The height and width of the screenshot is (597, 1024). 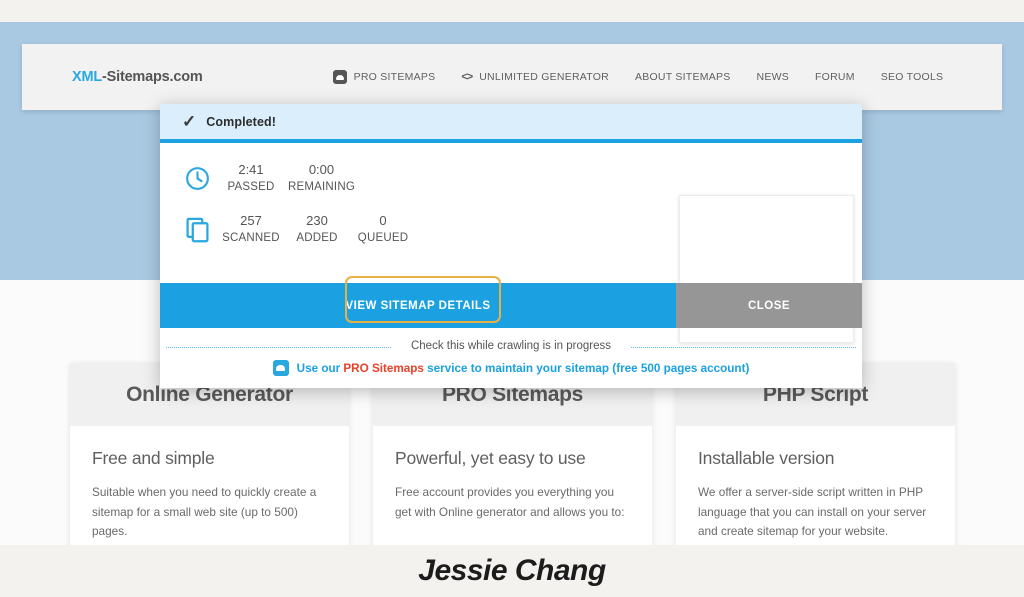 I want to click on nav-label: SEO TOOLS, so click(x=912, y=77).